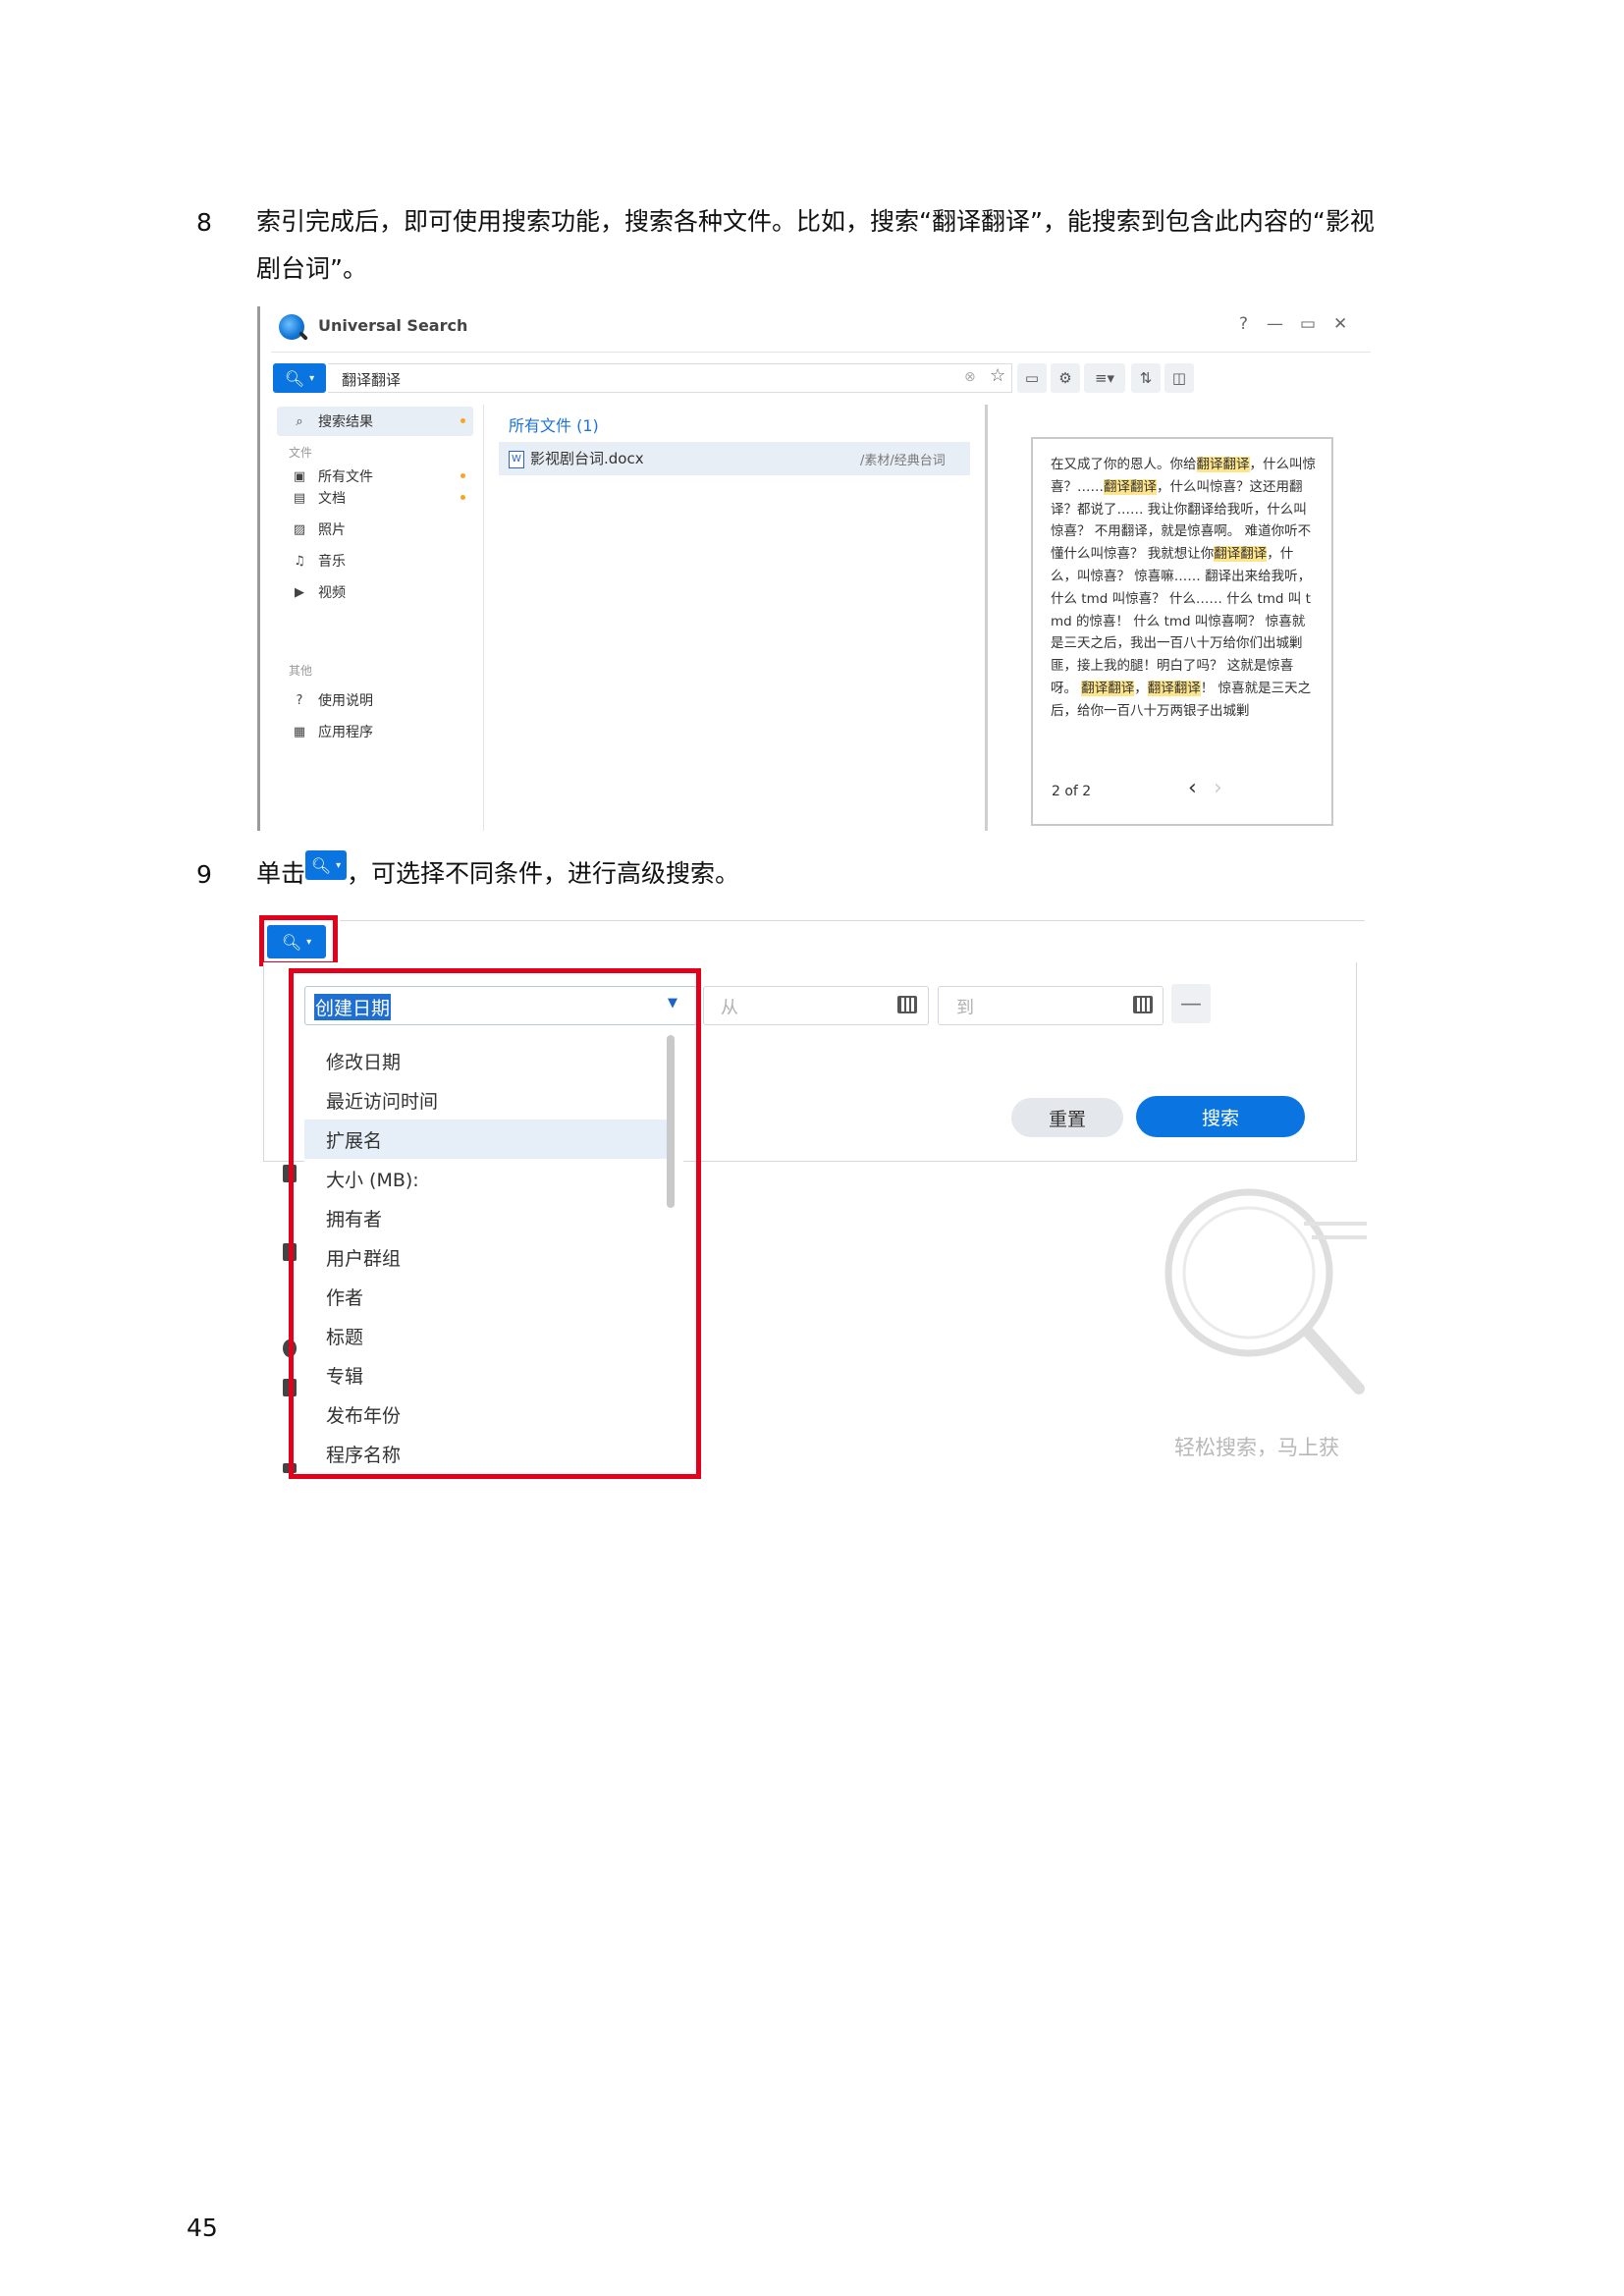 The height and width of the screenshot is (2296, 1624). What do you see at coordinates (332, 593) in the screenshot?
I see `sidebar-item-label: 视频` at bounding box center [332, 593].